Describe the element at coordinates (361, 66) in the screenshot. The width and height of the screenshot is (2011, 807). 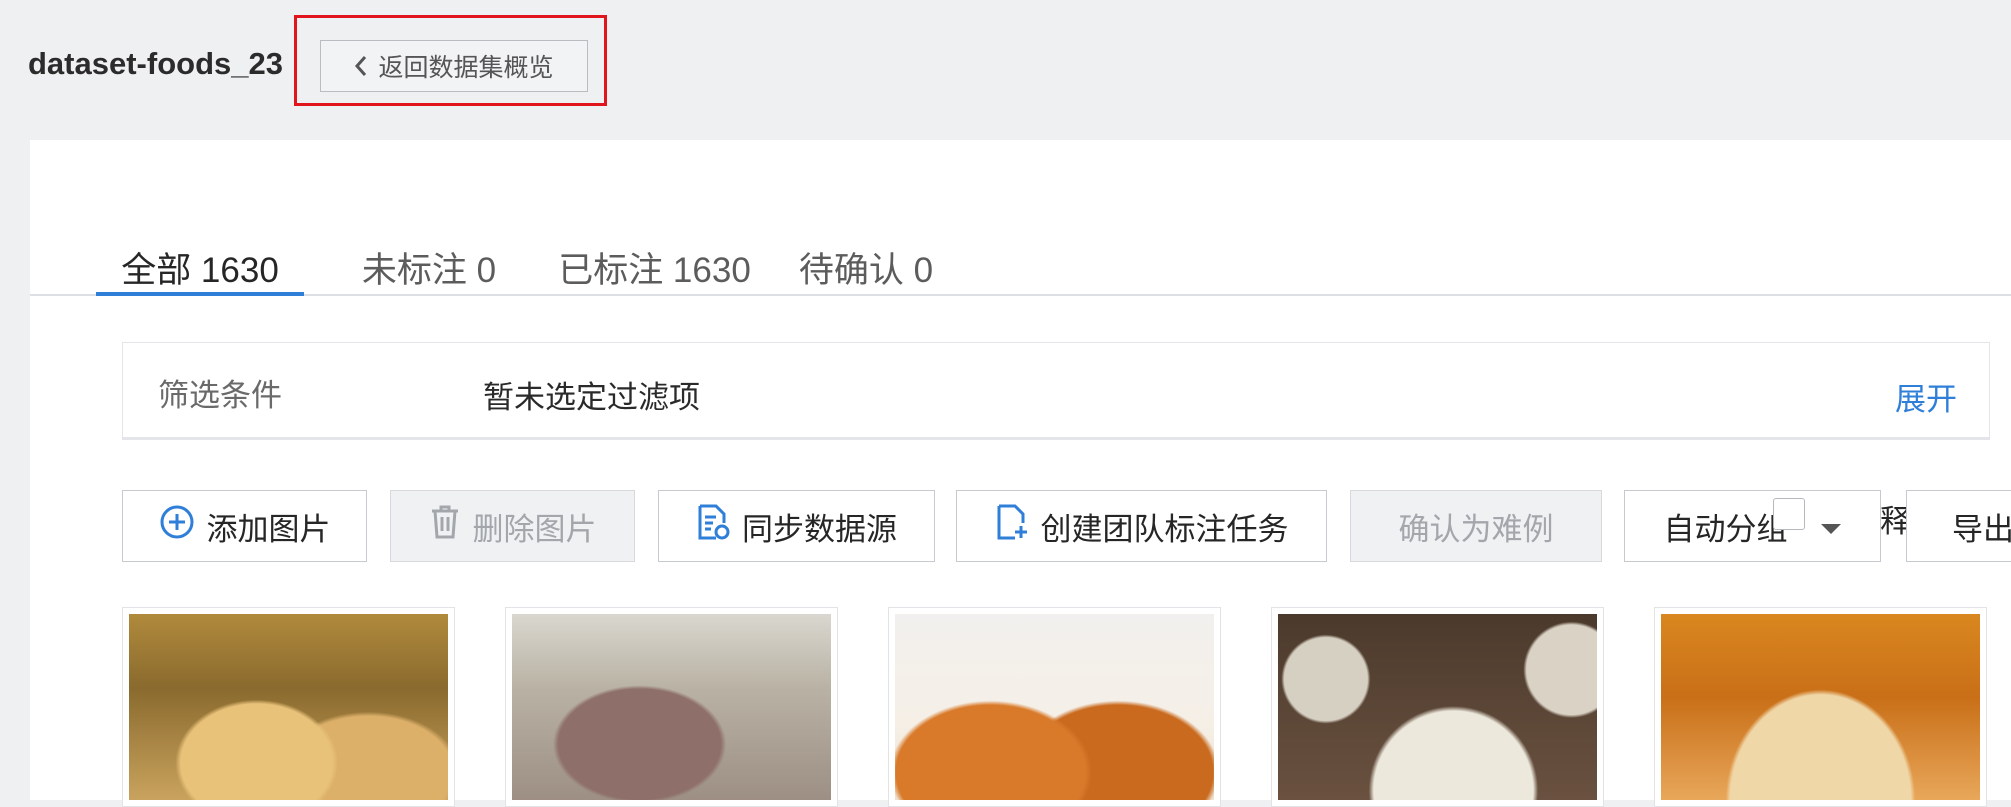
I see `chevron-left-icon` at that location.